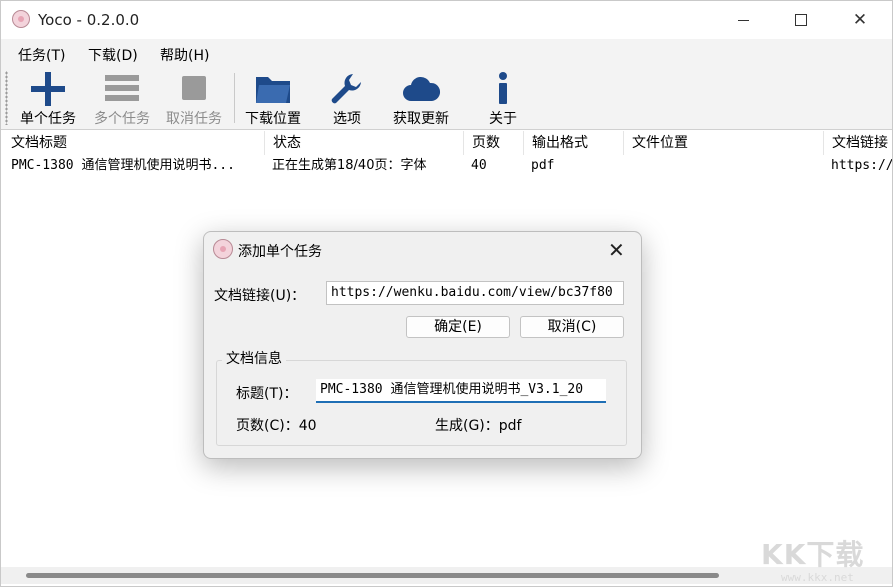  I want to click on plus-icon, so click(48, 89).